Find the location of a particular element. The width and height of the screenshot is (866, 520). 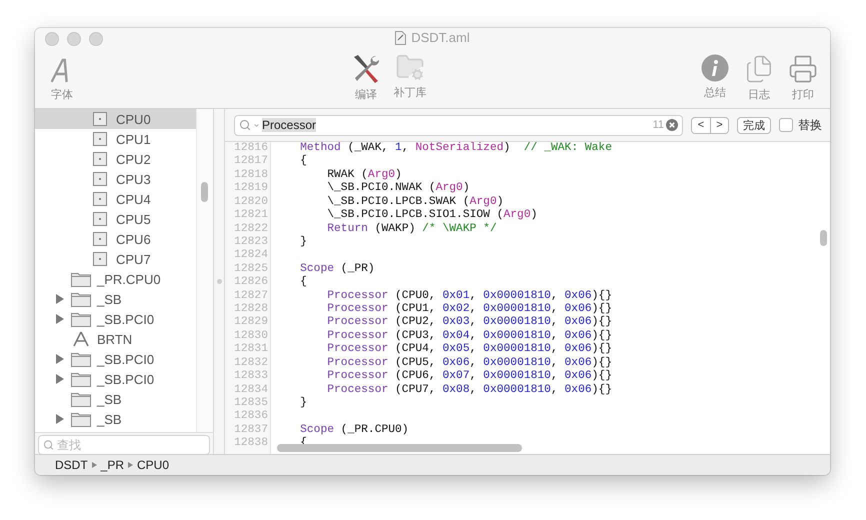

clear-icon is located at coordinates (672, 125).